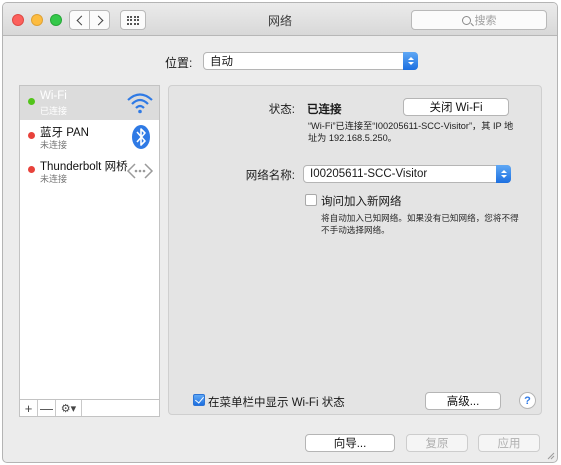 This screenshot has width=561, height=465. Describe the element at coordinates (420, 224) in the screenshot. I see `ask-join-description: 将自动加入已知网络。如果没有已知网络，您将不得不手动选择网络。` at that location.